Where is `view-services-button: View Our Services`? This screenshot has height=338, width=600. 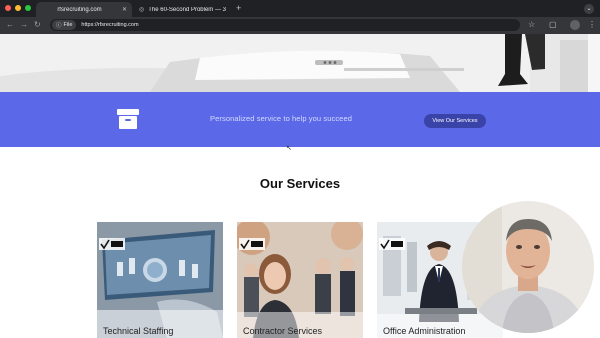 view-services-button: View Our Services is located at coordinates (455, 121).